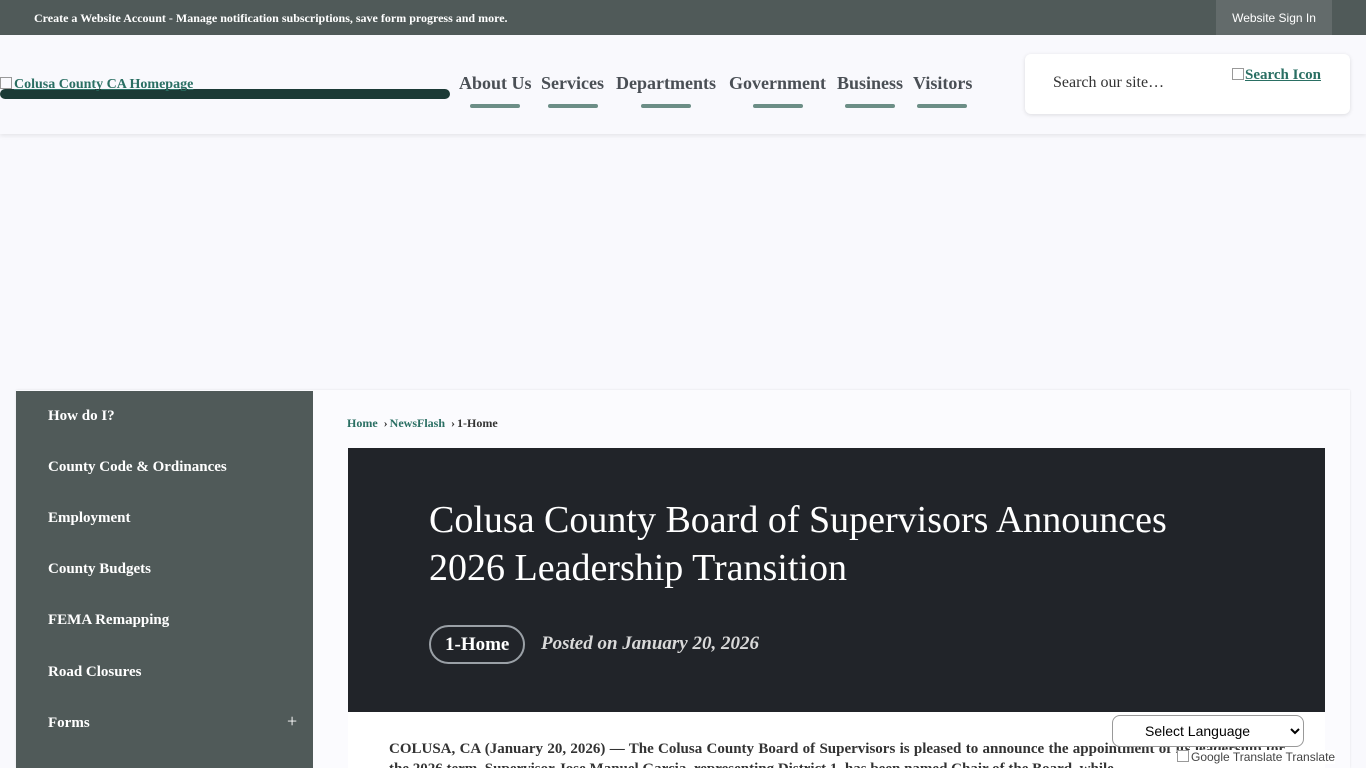 Image resolution: width=1366 pixels, height=768 pixels. I want to click on breadcrumb-current: 1-Home, so click(477, 423).